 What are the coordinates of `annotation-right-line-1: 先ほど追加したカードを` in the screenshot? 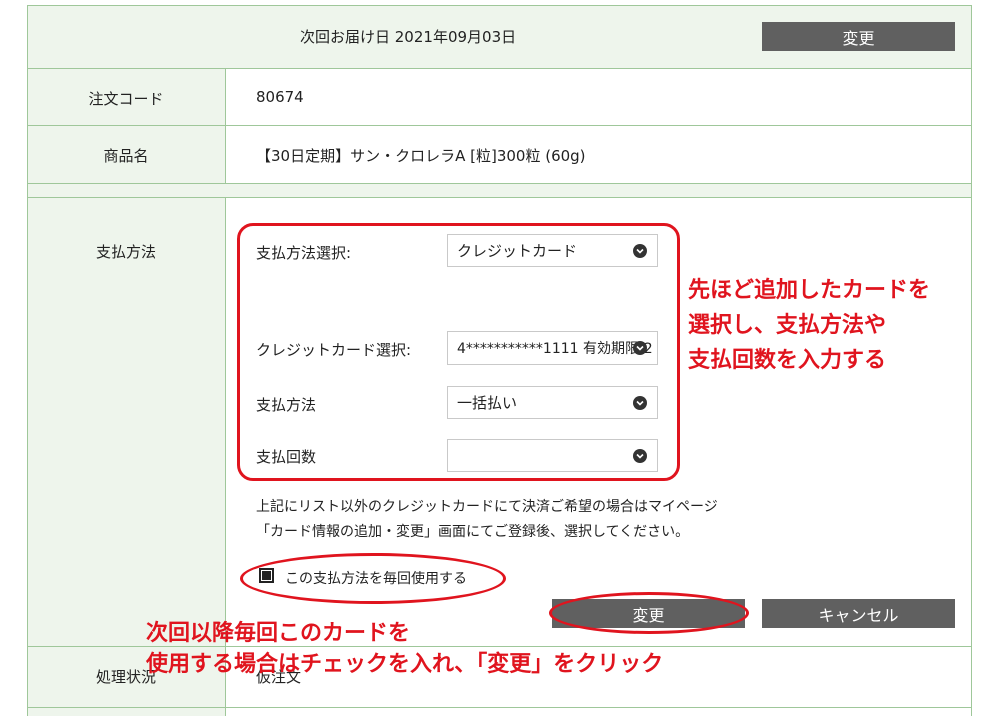 It's located at (809, 290).